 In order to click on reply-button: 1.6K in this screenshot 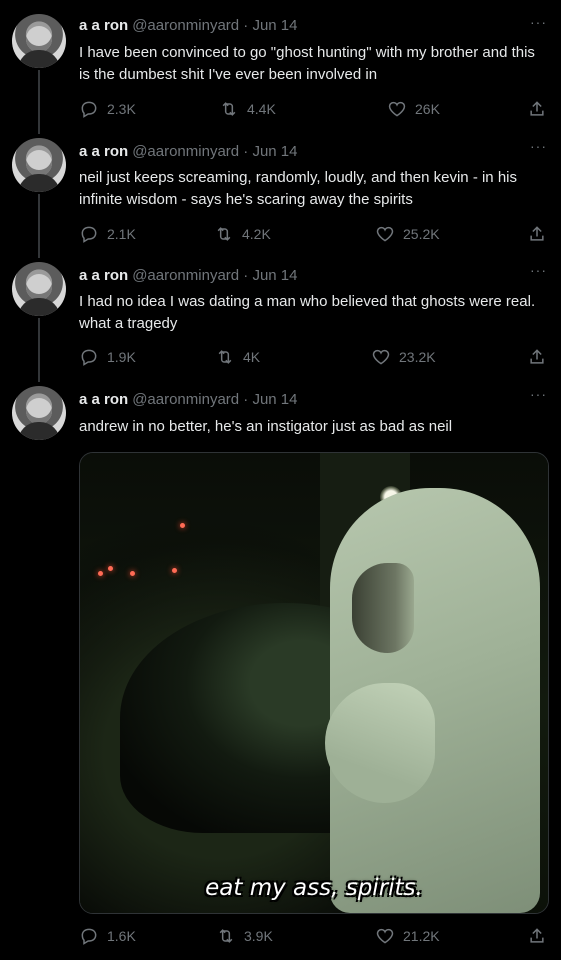, I will do `click(107, 936)`.